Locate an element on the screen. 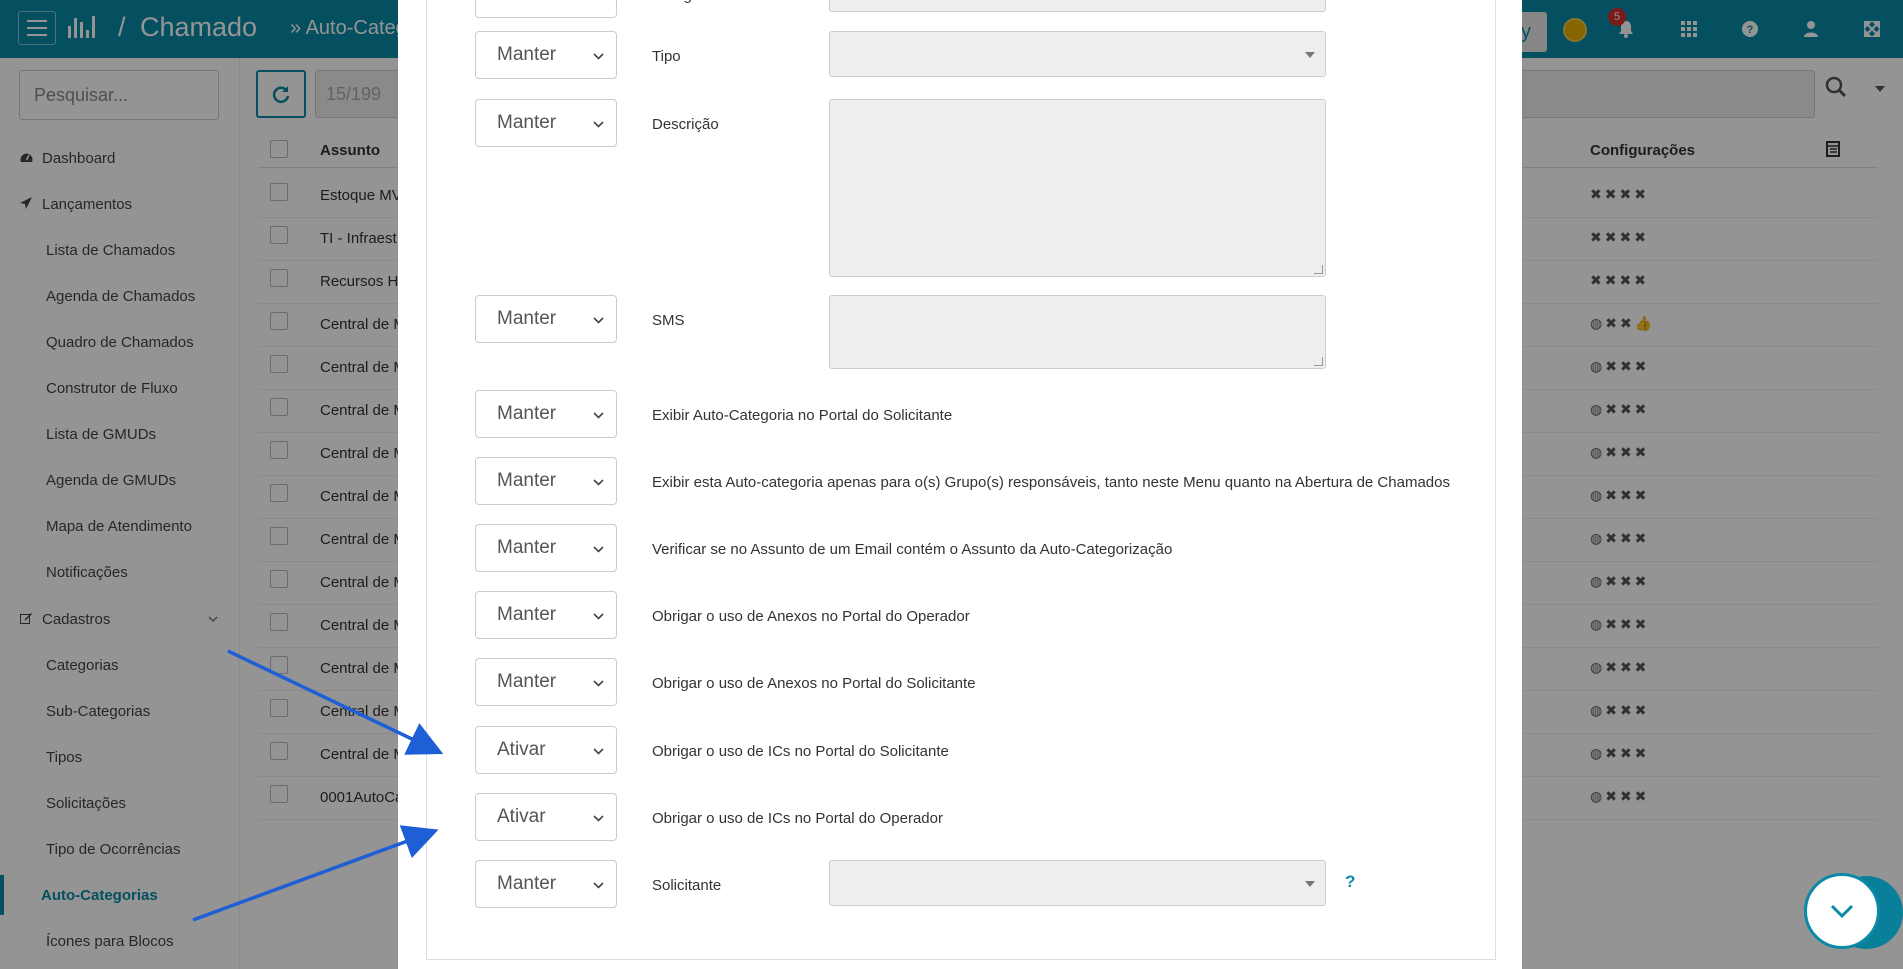  field-input is located at coordinates (1077, 6).